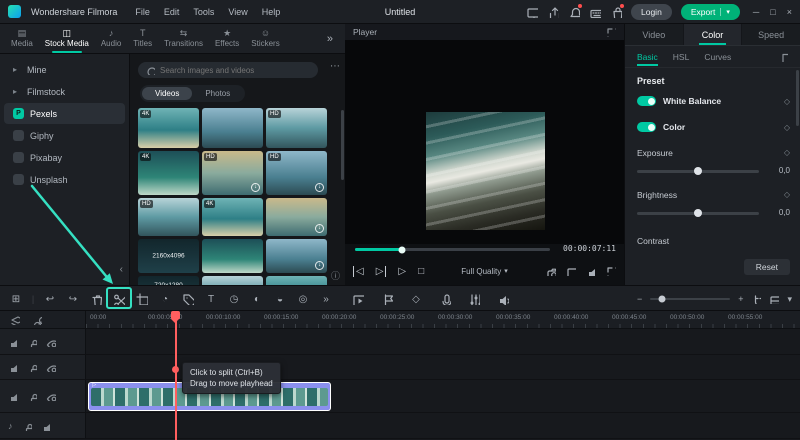  Describe the element at coordinates (647, 57) in the screenshot. I see `subtab-basic: Basic` at that location.